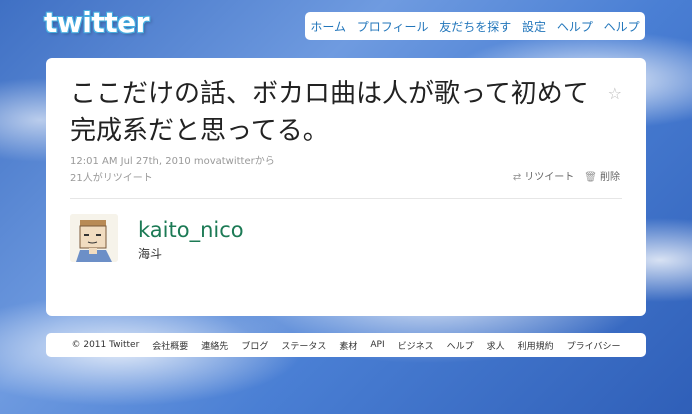  What do you see at coordinates (170, 345) in the screenshot?
I see `footer-link-about: 会社概要` at bounding box center [170, 345].